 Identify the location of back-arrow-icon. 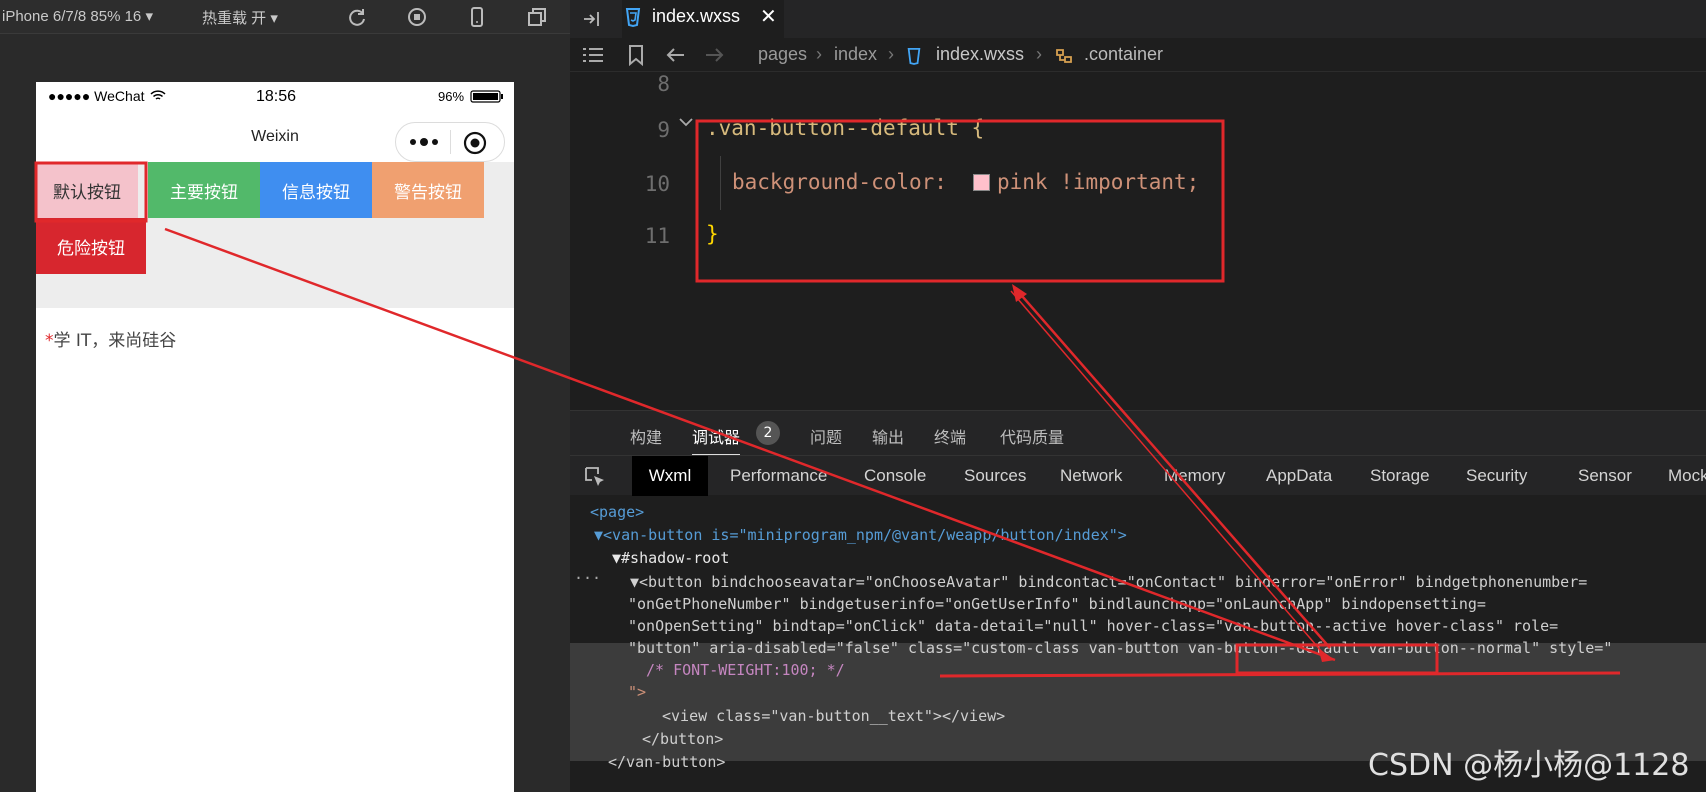
(676, 55).